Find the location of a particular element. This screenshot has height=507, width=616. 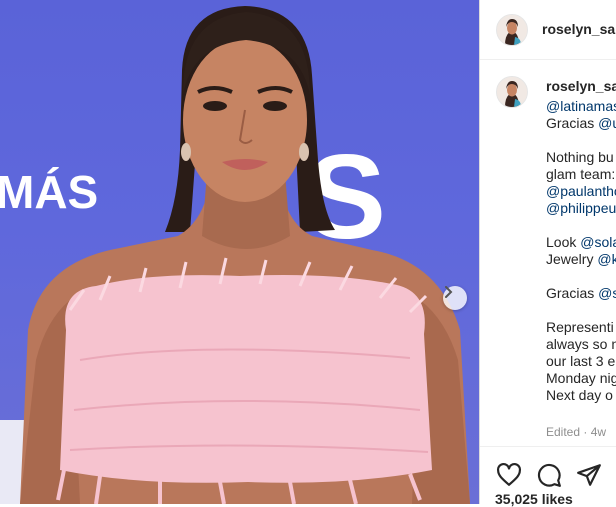

caption-text-segment: Representi is located at coordinates (580, 327).